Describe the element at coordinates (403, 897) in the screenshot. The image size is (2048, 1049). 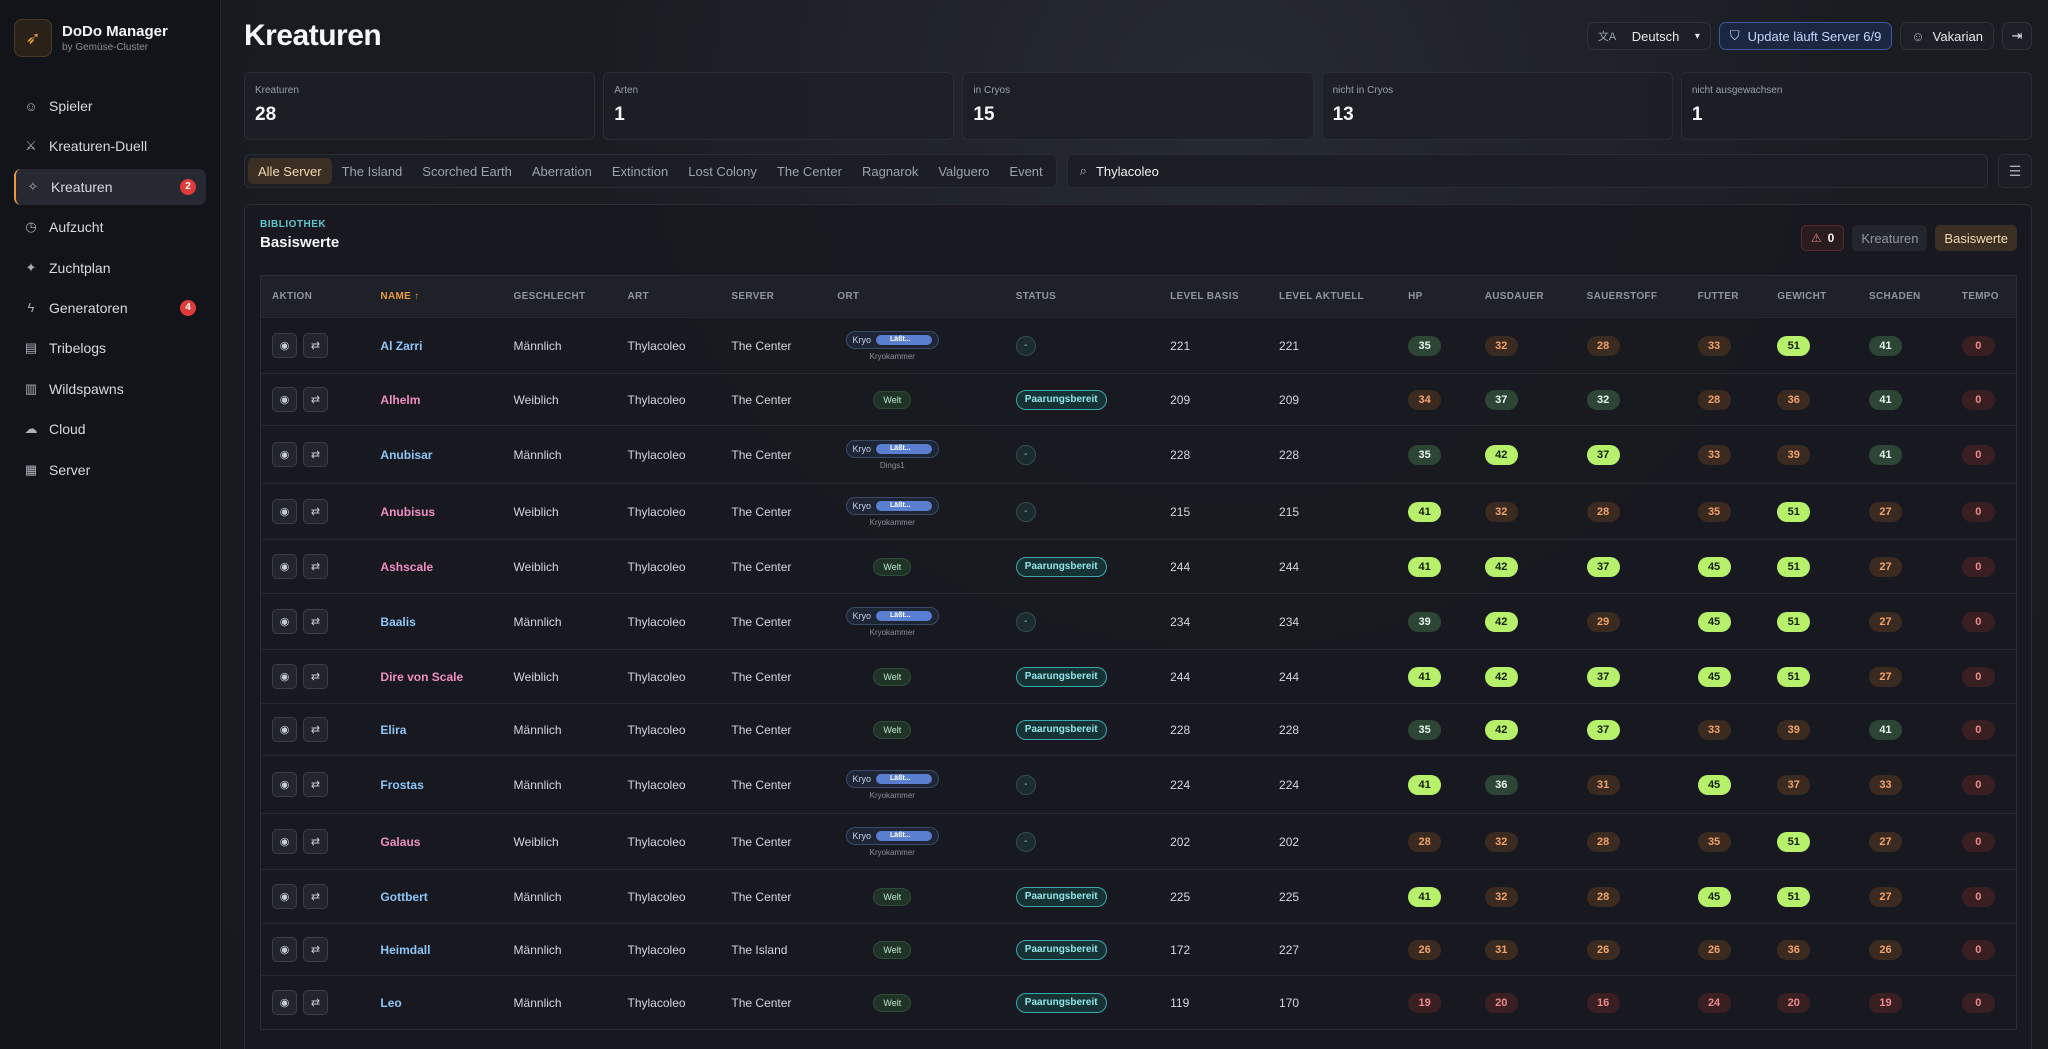
I see `creature-name-link: Gottbert` at that location.